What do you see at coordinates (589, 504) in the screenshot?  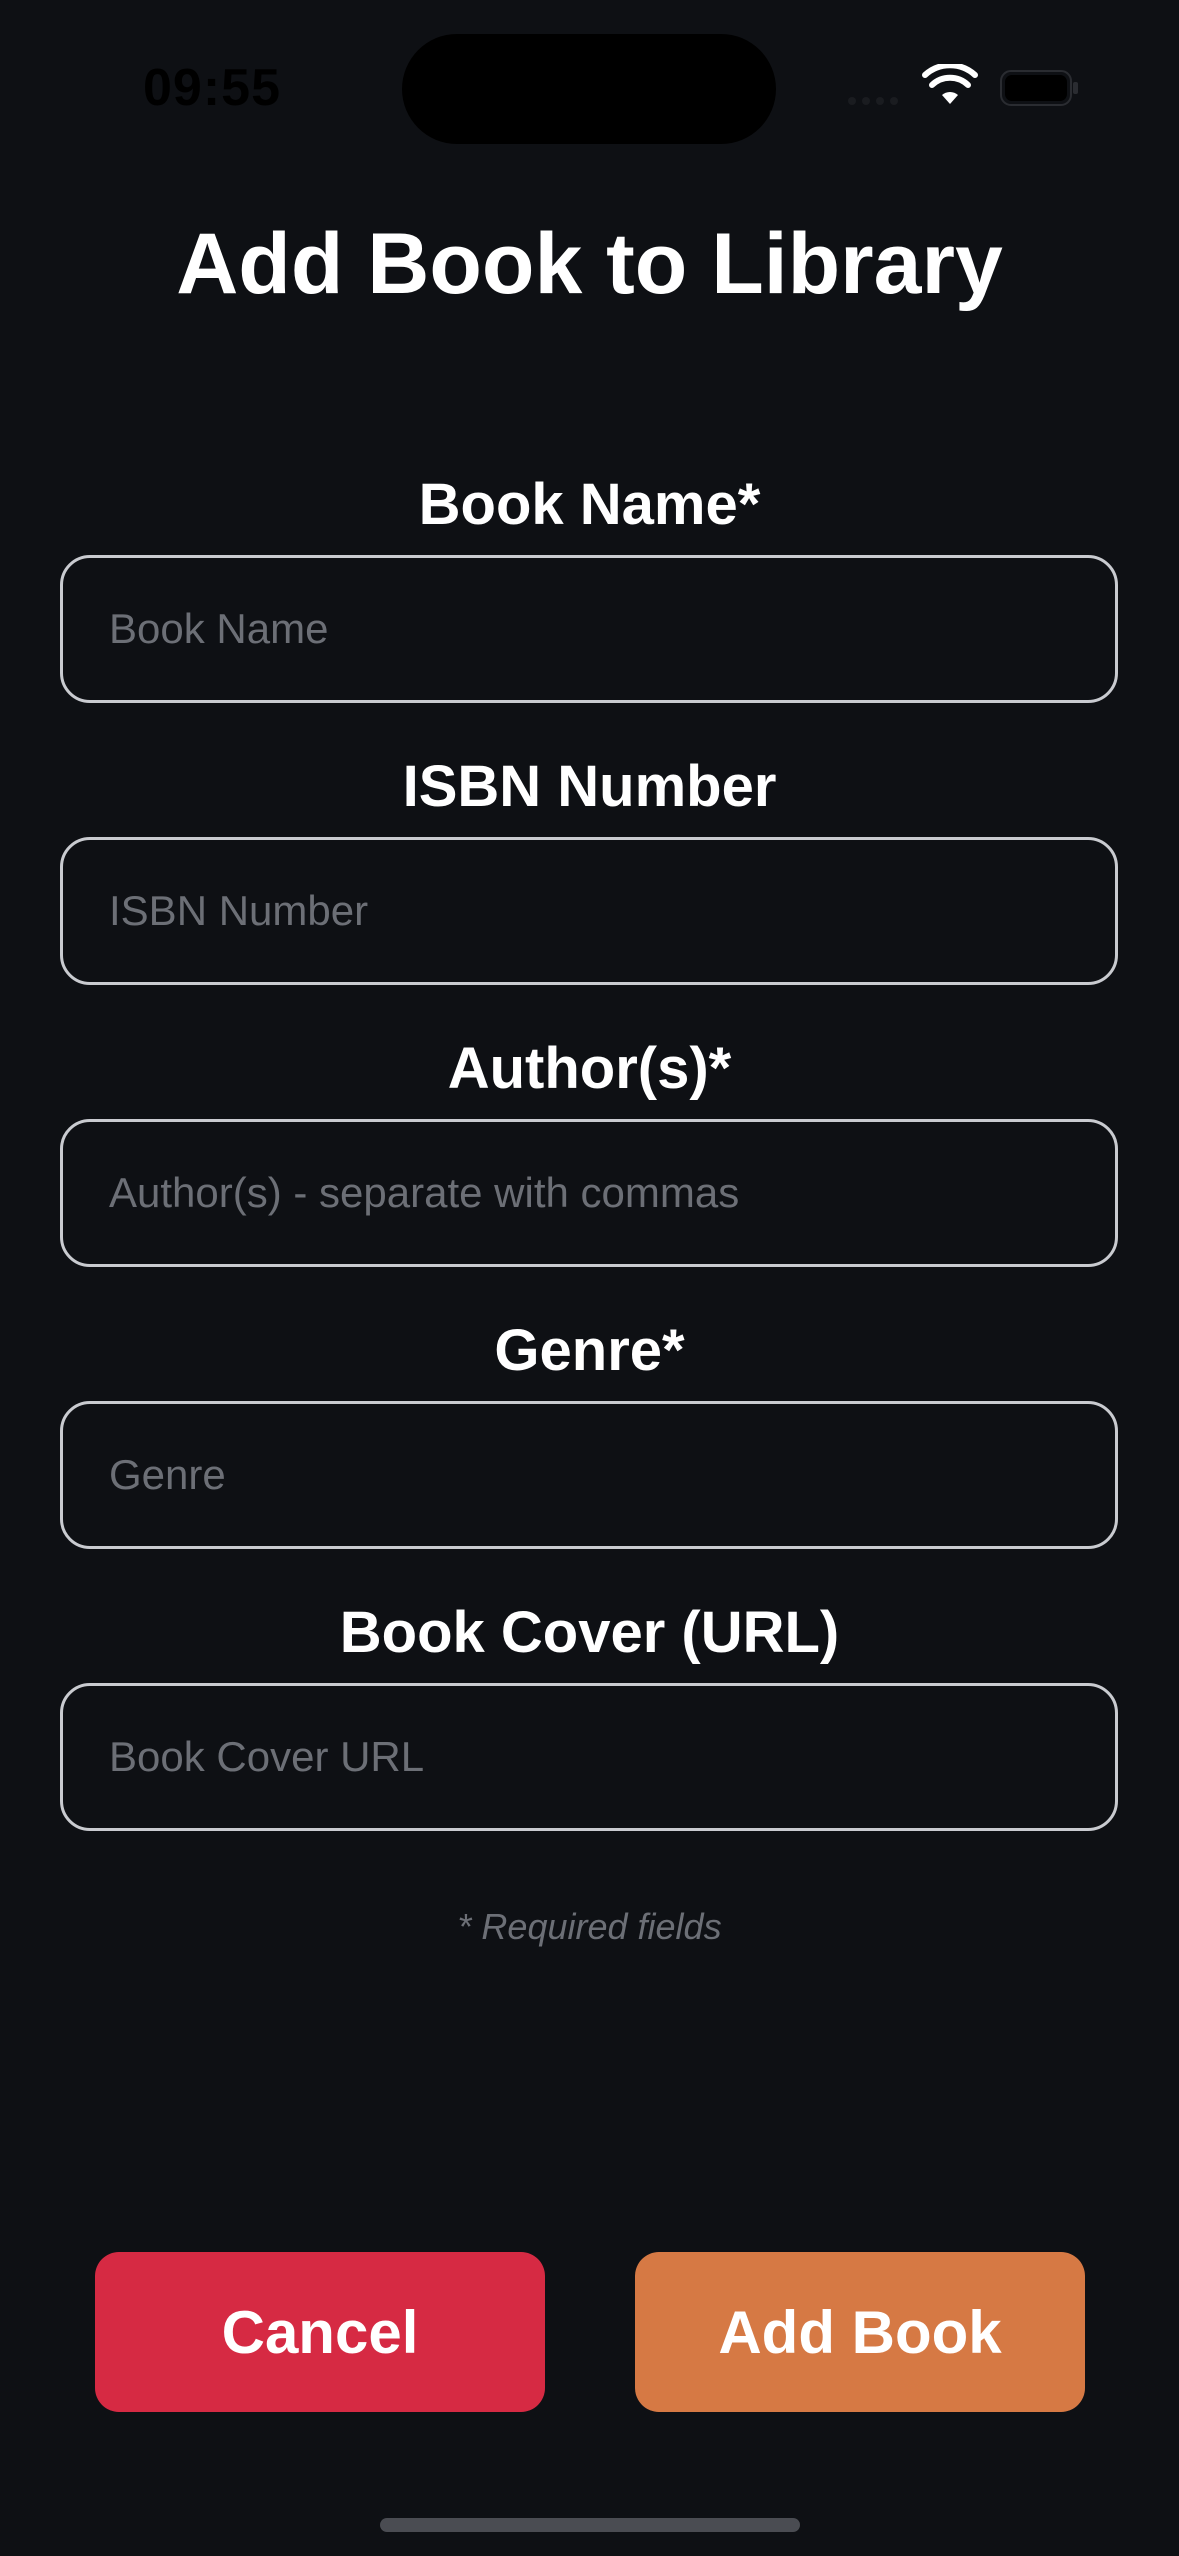 I see `book-name-label: Book Name*` at bounding box center [589, 504].